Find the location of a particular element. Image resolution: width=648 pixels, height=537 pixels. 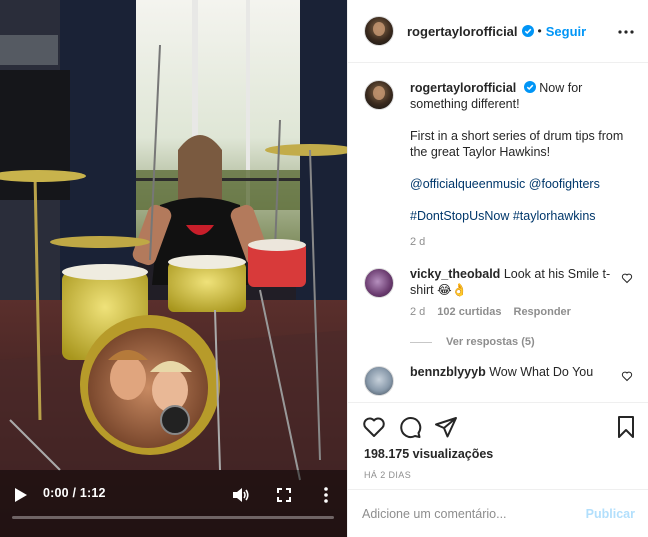

header-username: rogertaylorofficial is located at coordinates (462, 31).